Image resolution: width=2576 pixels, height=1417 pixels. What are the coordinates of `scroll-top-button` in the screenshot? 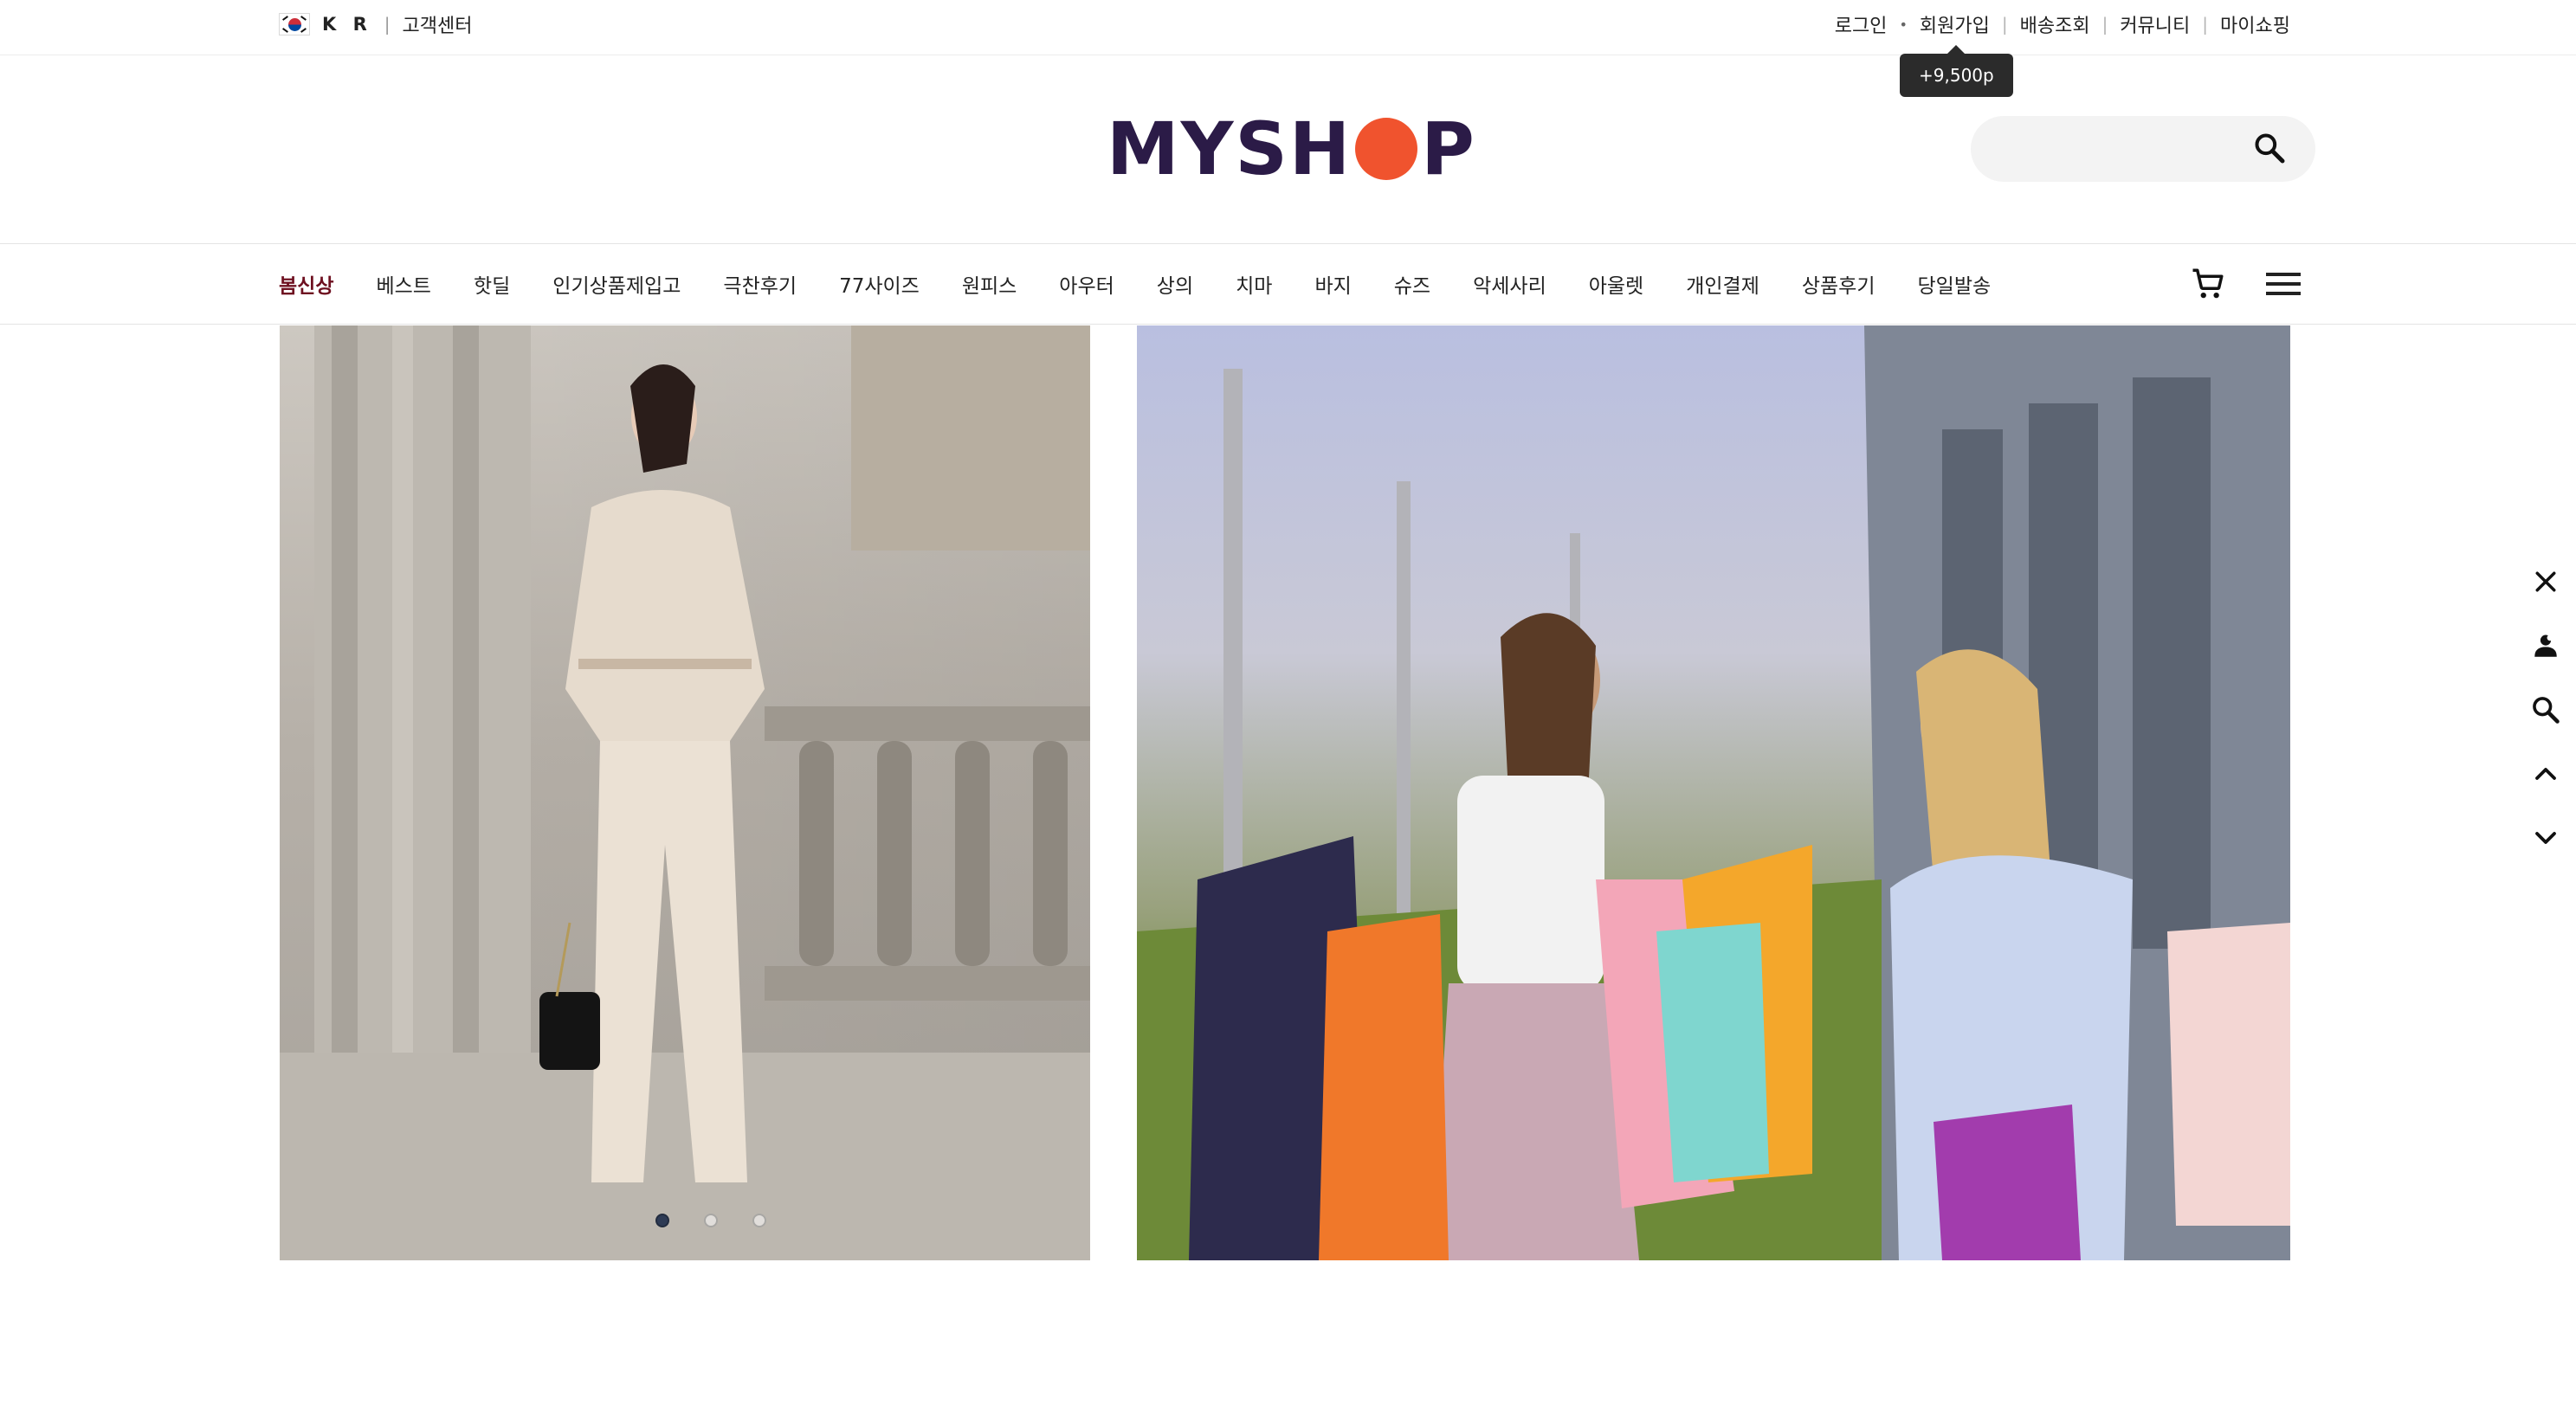 It's located at (2546, 774).